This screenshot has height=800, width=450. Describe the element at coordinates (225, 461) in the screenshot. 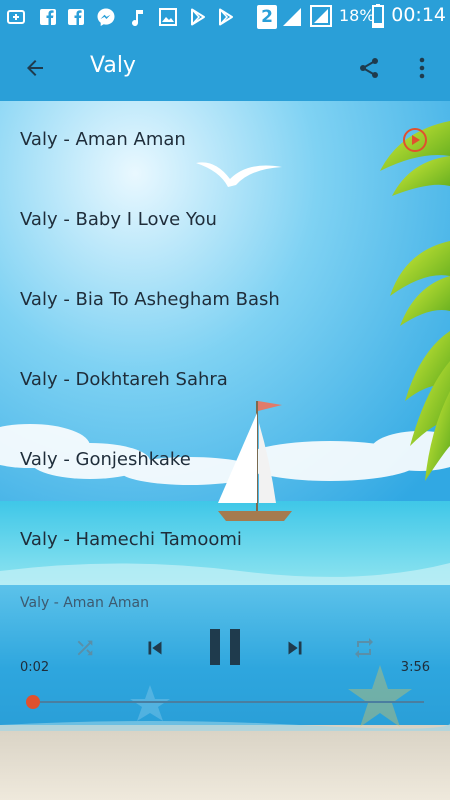

I see `list-item: Valy - Gonjeshkake` at that location.